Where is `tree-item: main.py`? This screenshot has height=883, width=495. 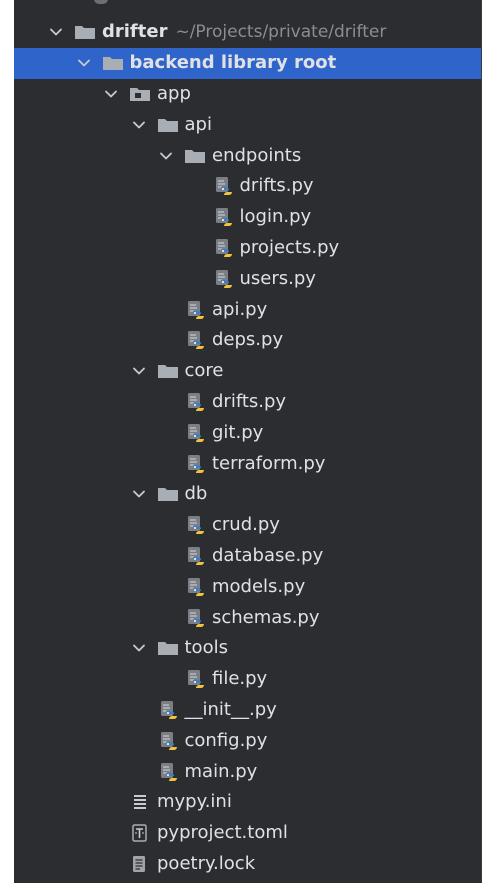 tree-item: main.py is located at coordinates (247, 771).